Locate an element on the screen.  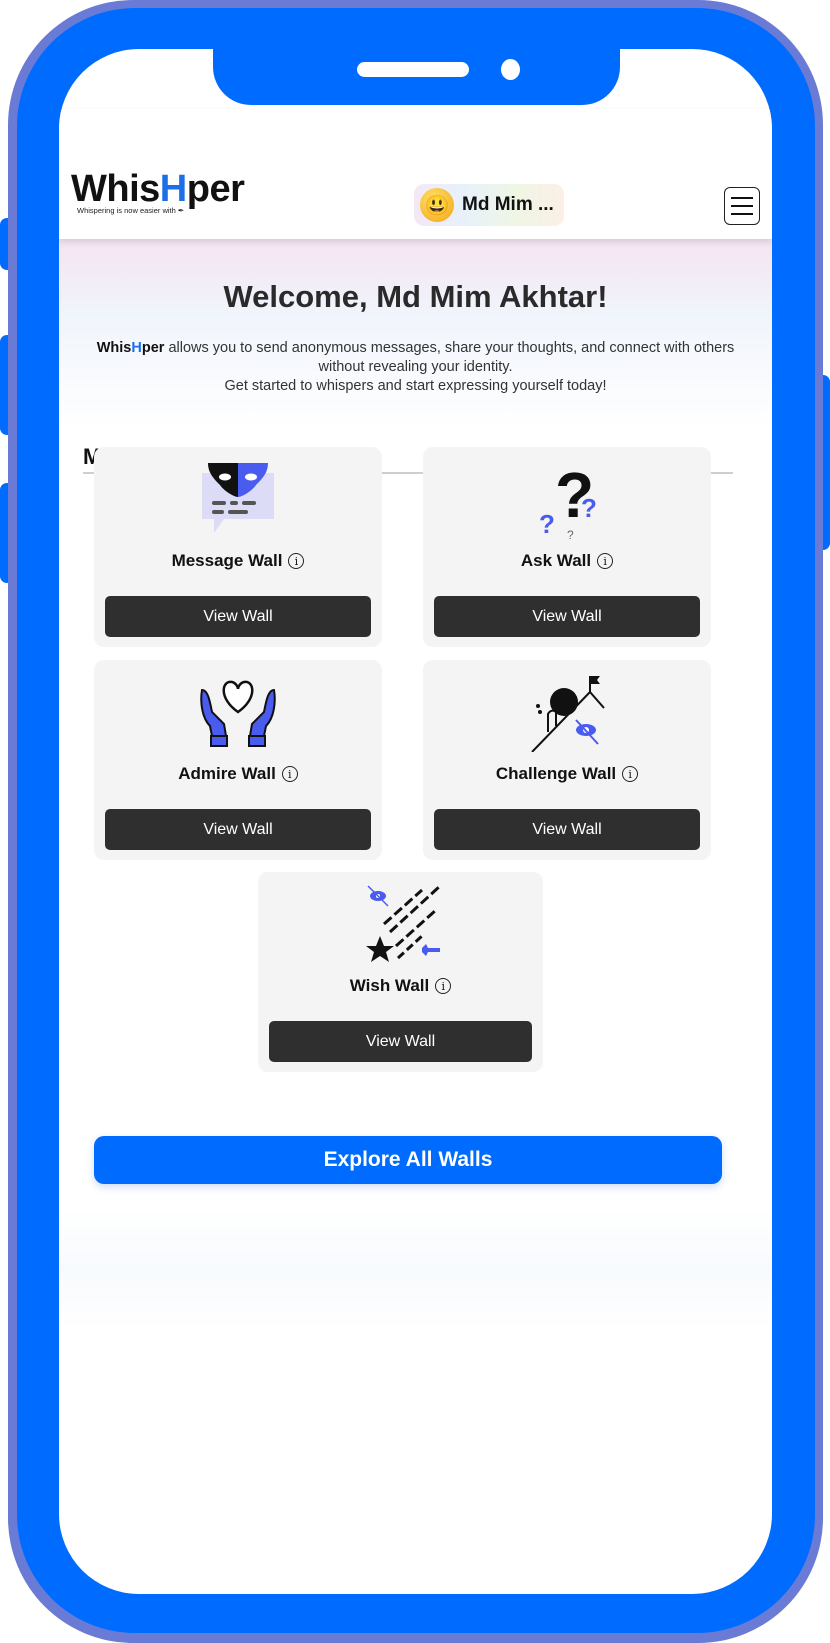
wall-name: Wish Wall is located at coordinates (389, 985).